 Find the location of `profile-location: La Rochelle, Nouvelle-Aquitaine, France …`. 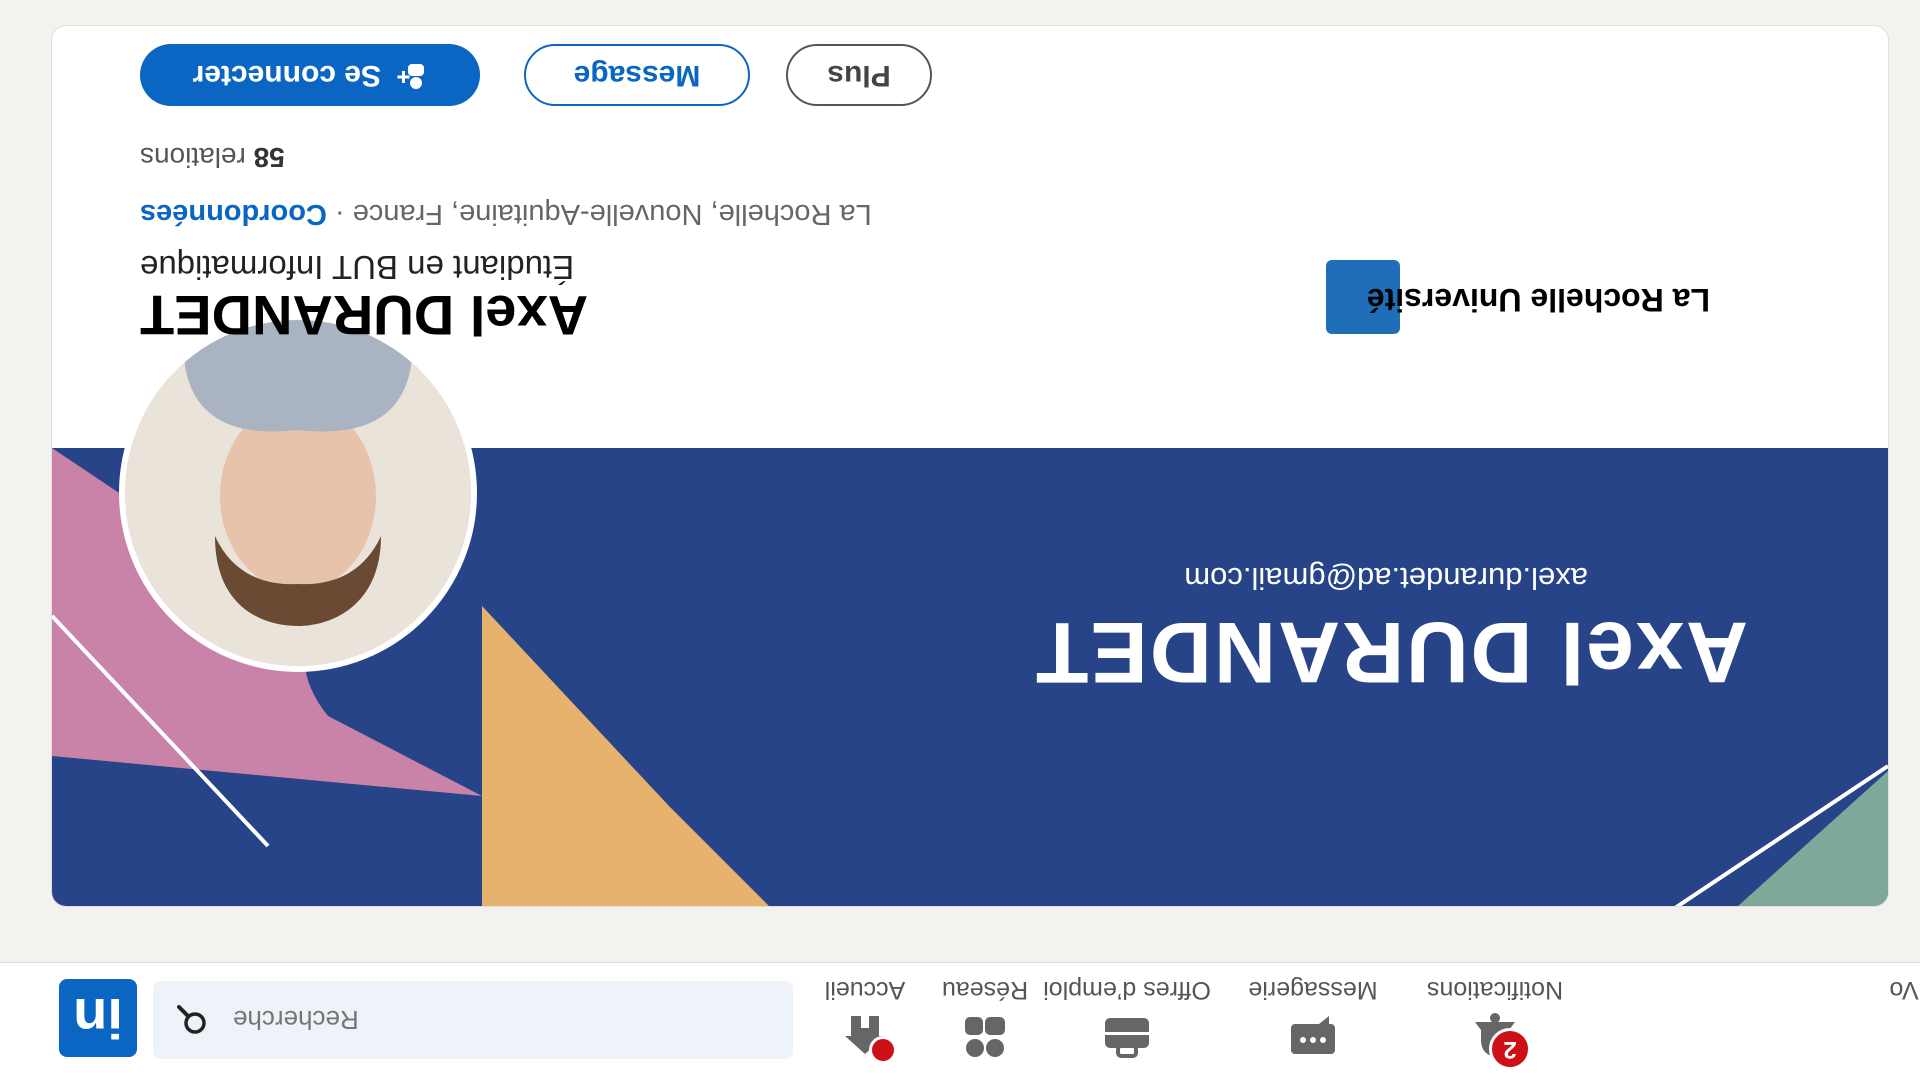

profile-location: La Rochelle, Nouvelle-Aquitaine, France … is located at coordinates (506, 213).